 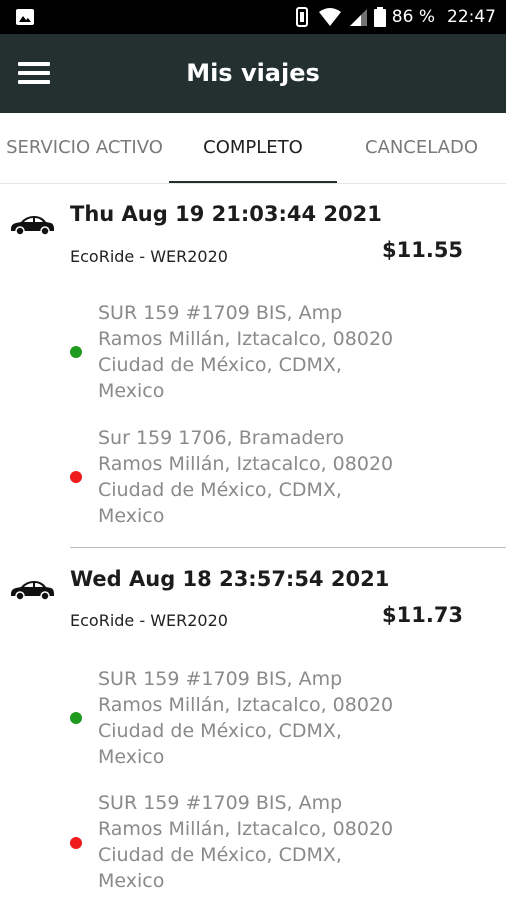 I want to click on battery-level: 86 %, so click(x=413, y=17).